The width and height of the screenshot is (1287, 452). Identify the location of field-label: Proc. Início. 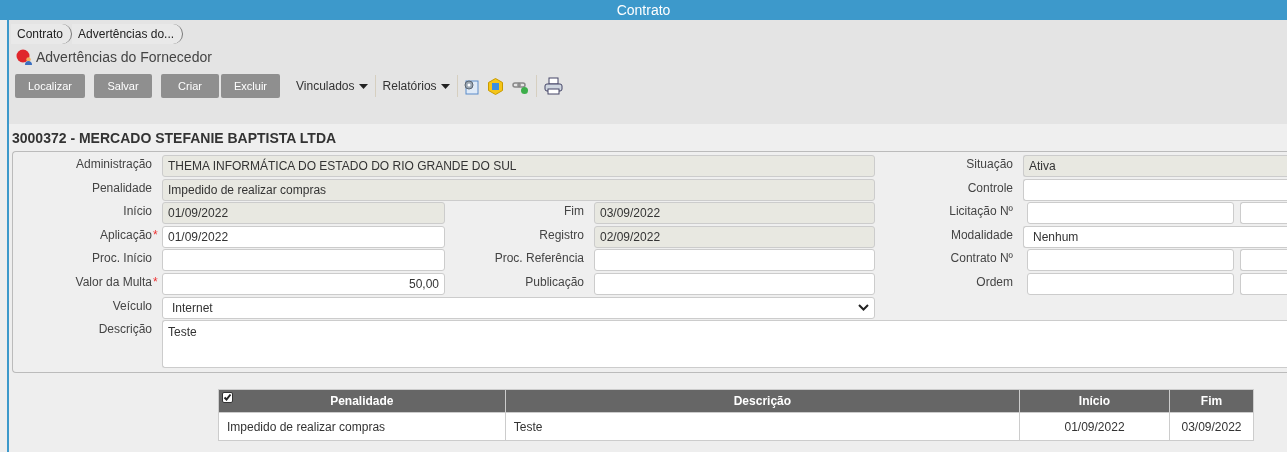
(121, 258).